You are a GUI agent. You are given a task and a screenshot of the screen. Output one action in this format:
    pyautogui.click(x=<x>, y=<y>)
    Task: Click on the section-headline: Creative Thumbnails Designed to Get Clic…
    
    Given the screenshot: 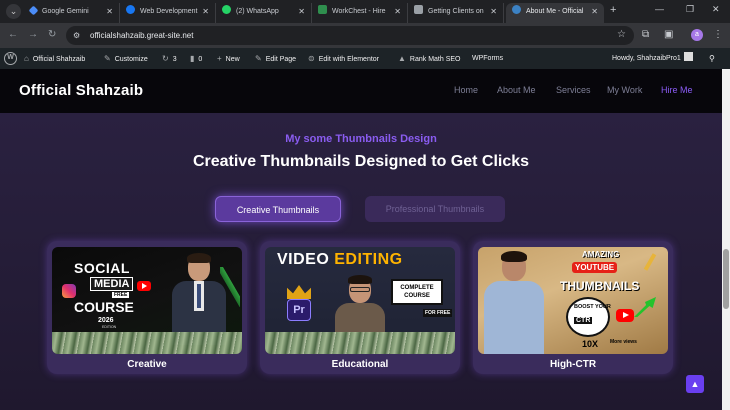 What is the action you would take?
    pyautogui.click(x=361, y=161)
    